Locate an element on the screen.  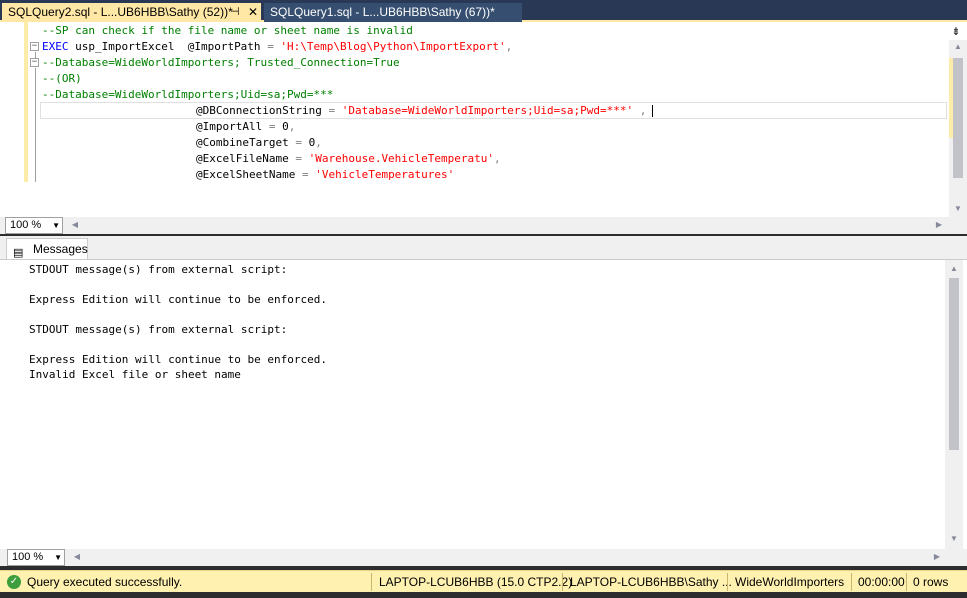
tab-messages: ▤ Messages is located at coordinates (47, 249).